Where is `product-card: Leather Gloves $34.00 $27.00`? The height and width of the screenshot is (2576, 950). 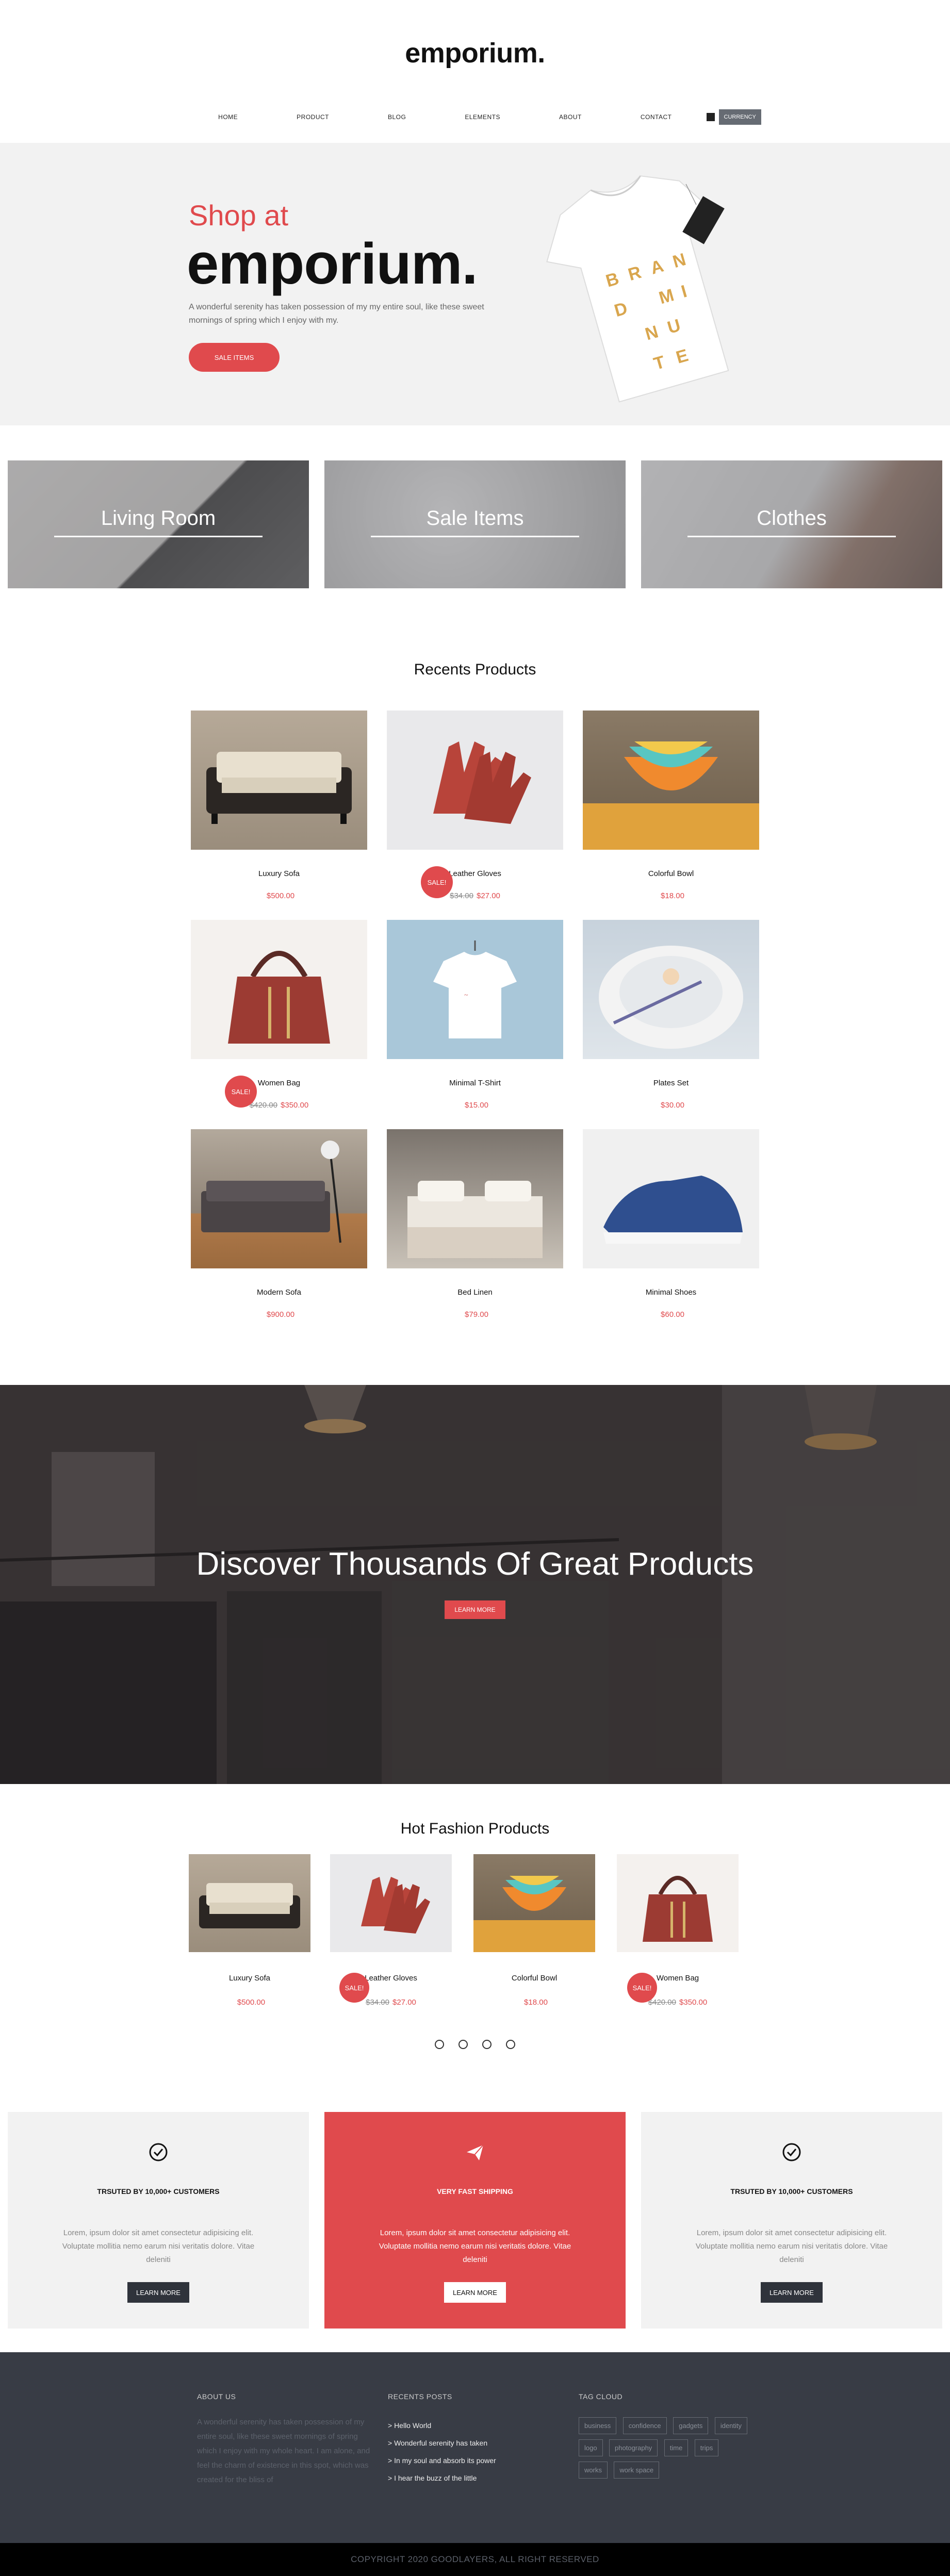
product-card: Leather Gloves $34.00 $27.00 is located at coordinates (475, 806).